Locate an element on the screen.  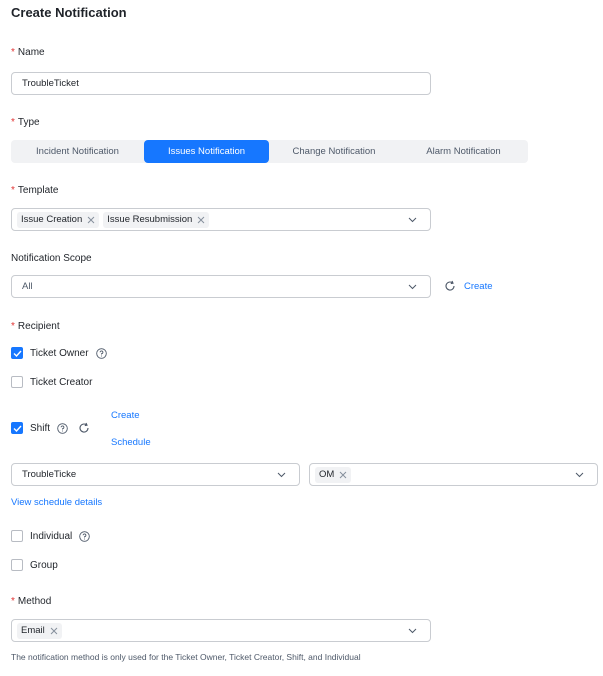
individual-option: Individual is located at coordinates (51, 536).